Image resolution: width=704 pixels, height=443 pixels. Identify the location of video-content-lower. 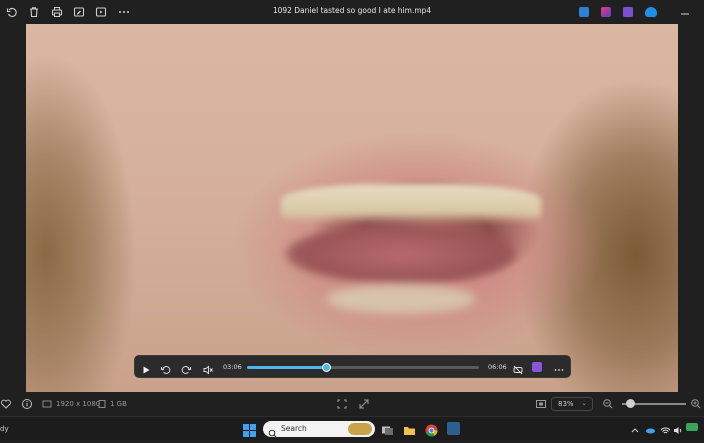
(401, 299).